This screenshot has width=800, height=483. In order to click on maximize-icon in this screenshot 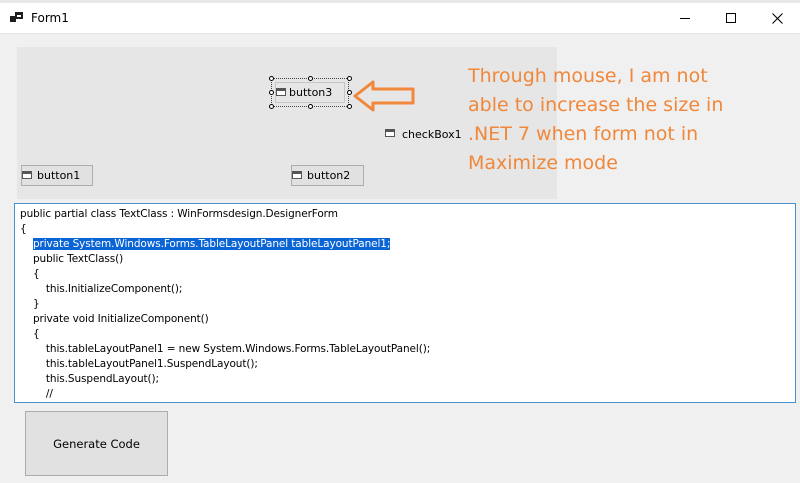, I will do `click(731, 18)`.